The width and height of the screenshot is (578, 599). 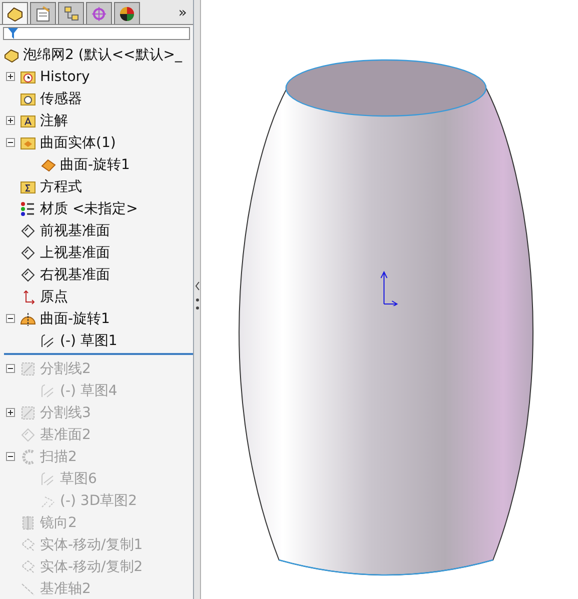 I want to click on revolve-icon, so click(x=28, y=319).